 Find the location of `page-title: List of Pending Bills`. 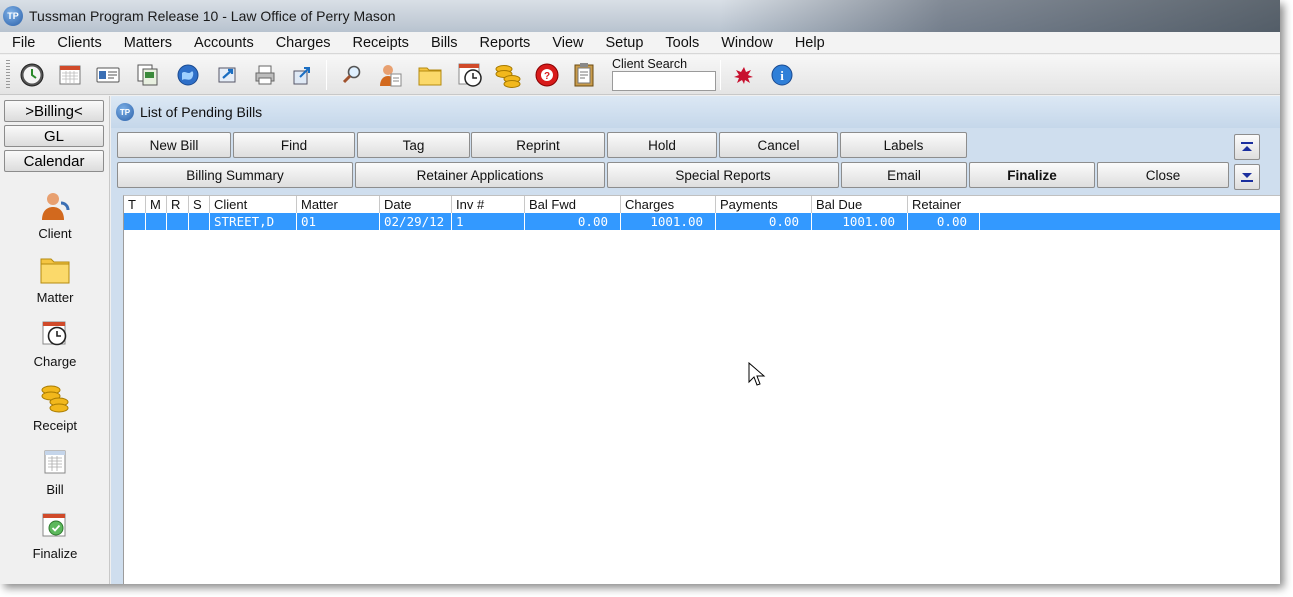

page-title: List of Pending Bills is located at coordinates (201, 112).